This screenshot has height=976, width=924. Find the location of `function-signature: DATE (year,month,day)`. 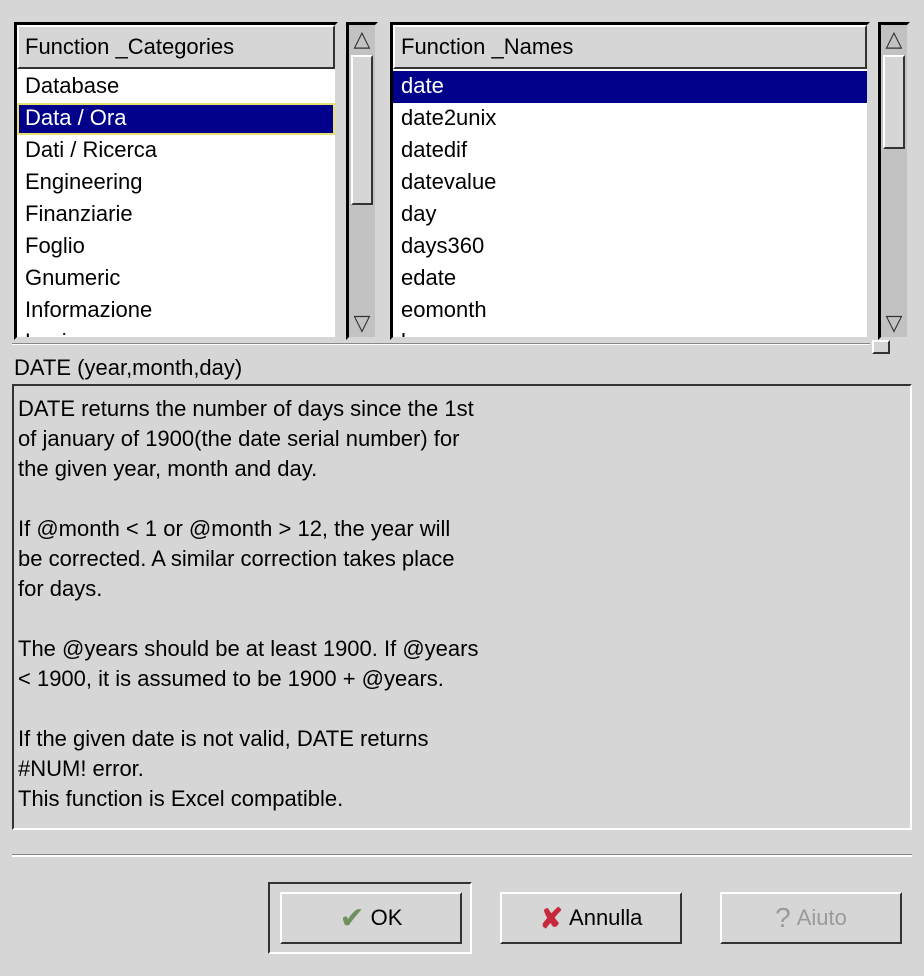

function-signature: DATE (year,month,day) is located at coordinates (128, 367).